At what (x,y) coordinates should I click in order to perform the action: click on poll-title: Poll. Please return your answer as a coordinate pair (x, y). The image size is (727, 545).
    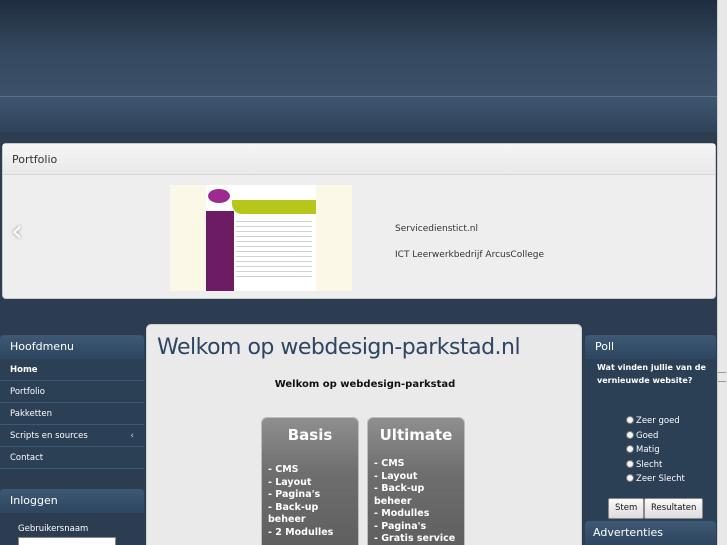
    Looking at the image, I should click on (650, 347).